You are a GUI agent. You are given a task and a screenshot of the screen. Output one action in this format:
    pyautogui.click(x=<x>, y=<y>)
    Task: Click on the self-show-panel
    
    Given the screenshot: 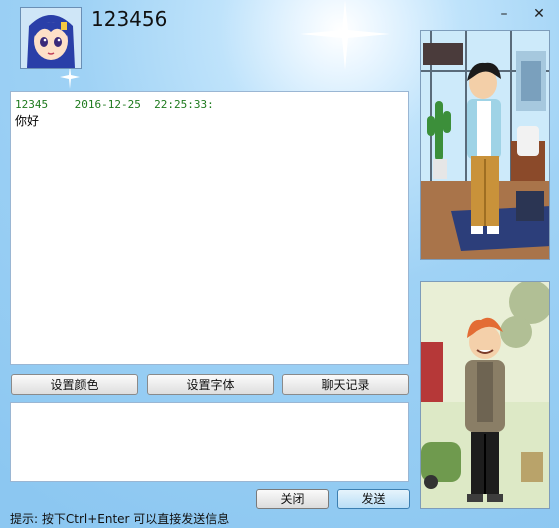 What is the action you would take?
    pyautogui.click(x=485, y=395)
    